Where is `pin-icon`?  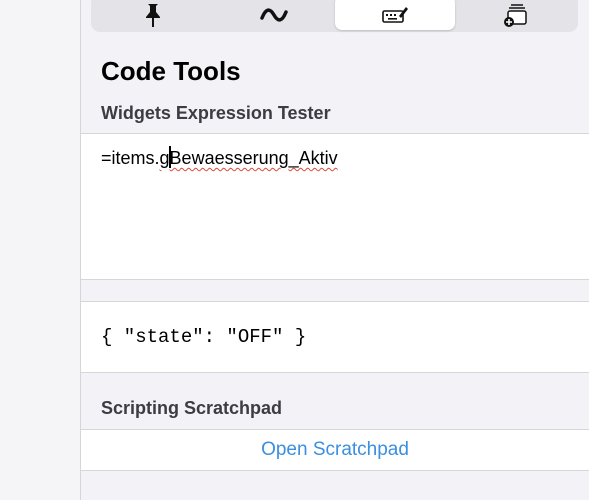 pin-icon is located at coordinates (153, 15).